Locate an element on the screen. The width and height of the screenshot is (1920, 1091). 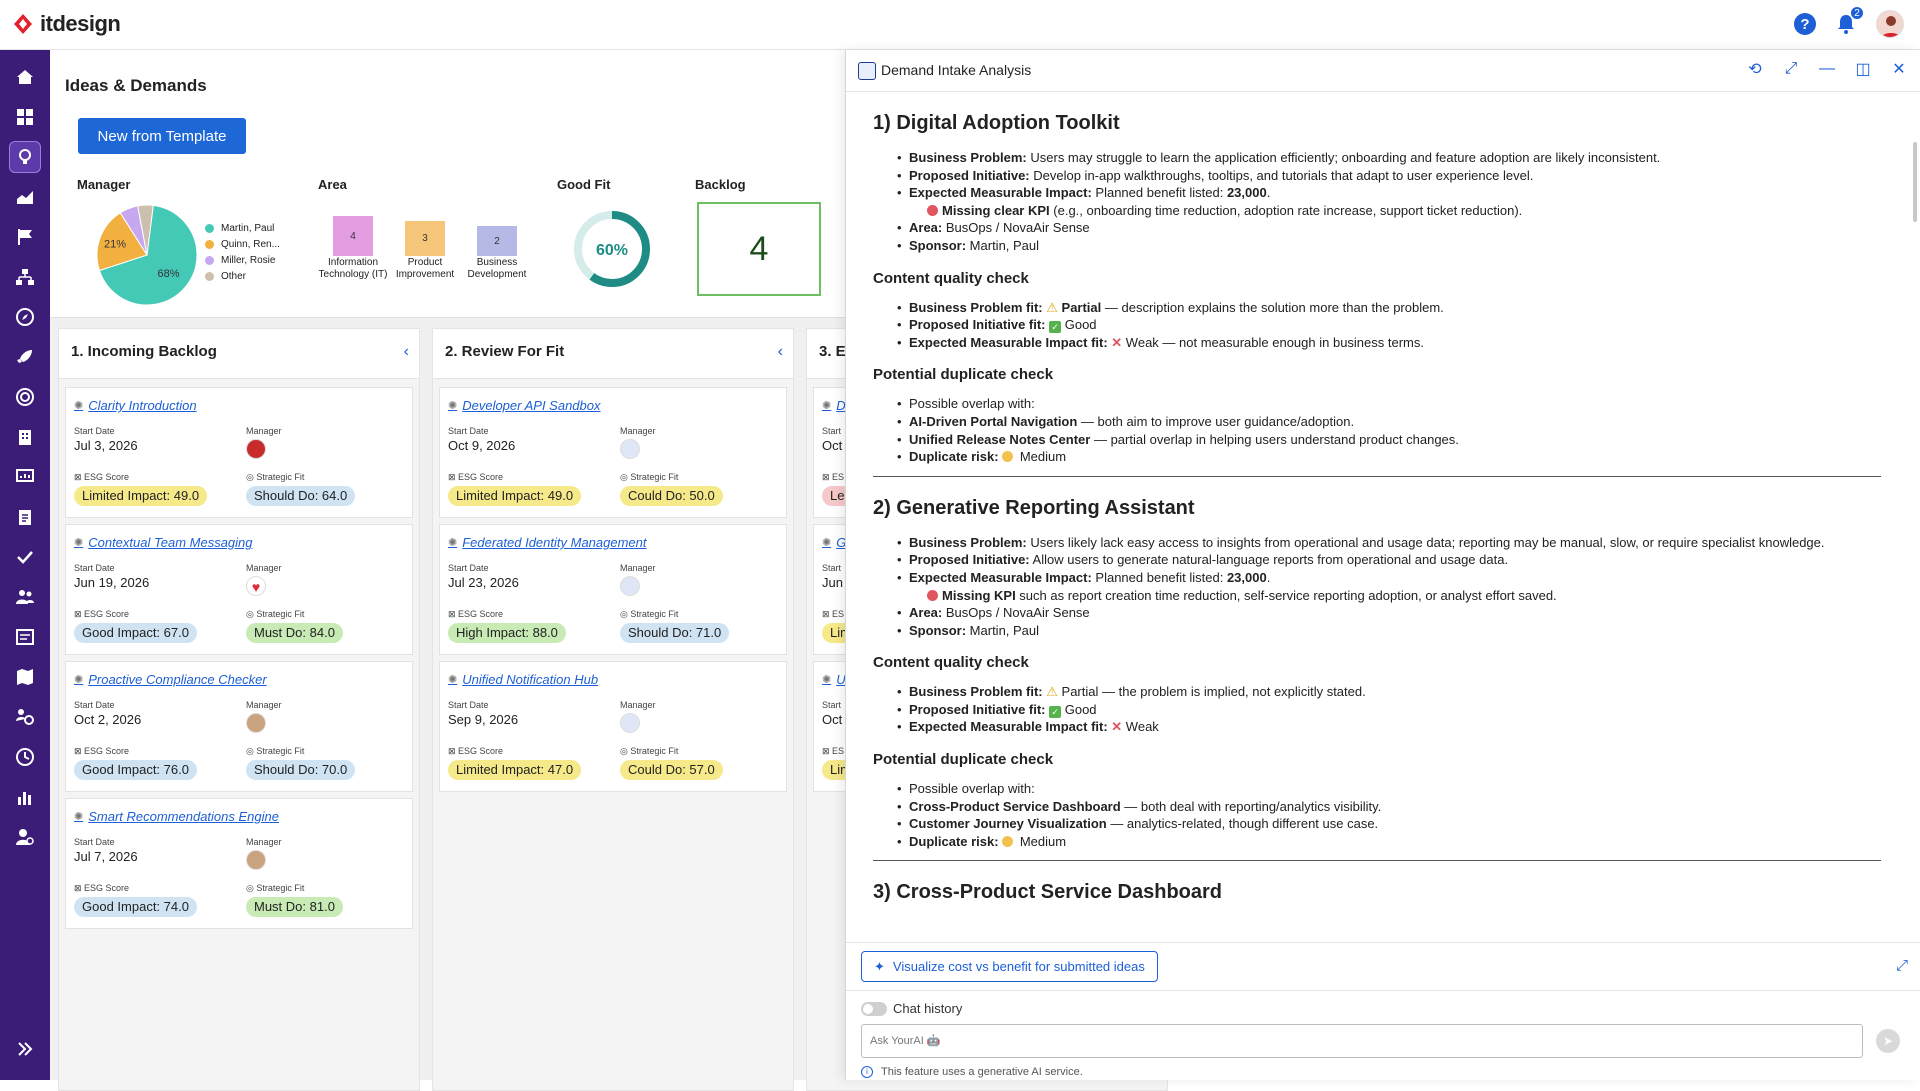
card-title-link: ✺ Proactive Compliance Checker is located at coordinates (170, 679).